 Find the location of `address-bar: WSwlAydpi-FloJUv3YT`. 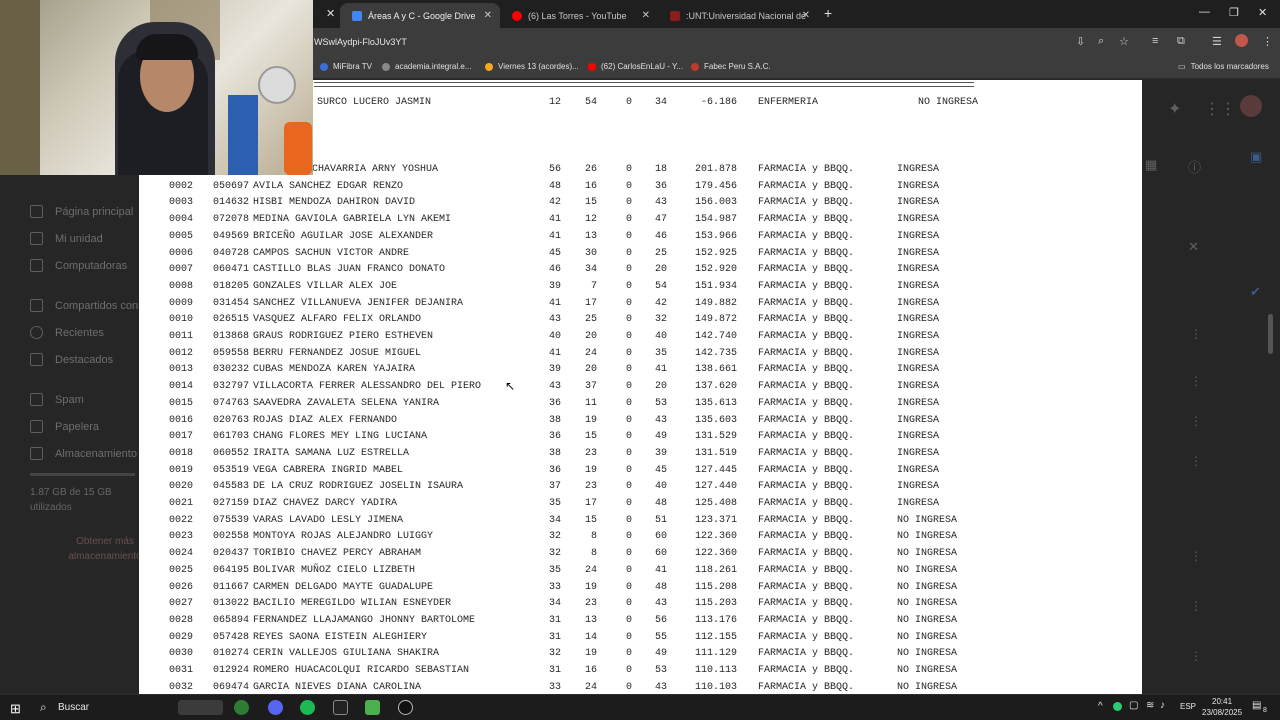

address-bar: WSwlAydpi-FloJUv3YT is located at coordinates (360, 42).